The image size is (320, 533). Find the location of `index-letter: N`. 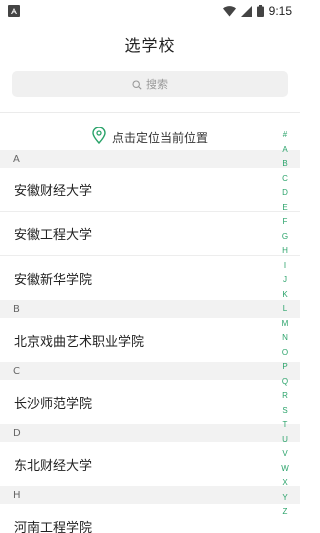

index-letter: N is located at coordinates (285, 338).